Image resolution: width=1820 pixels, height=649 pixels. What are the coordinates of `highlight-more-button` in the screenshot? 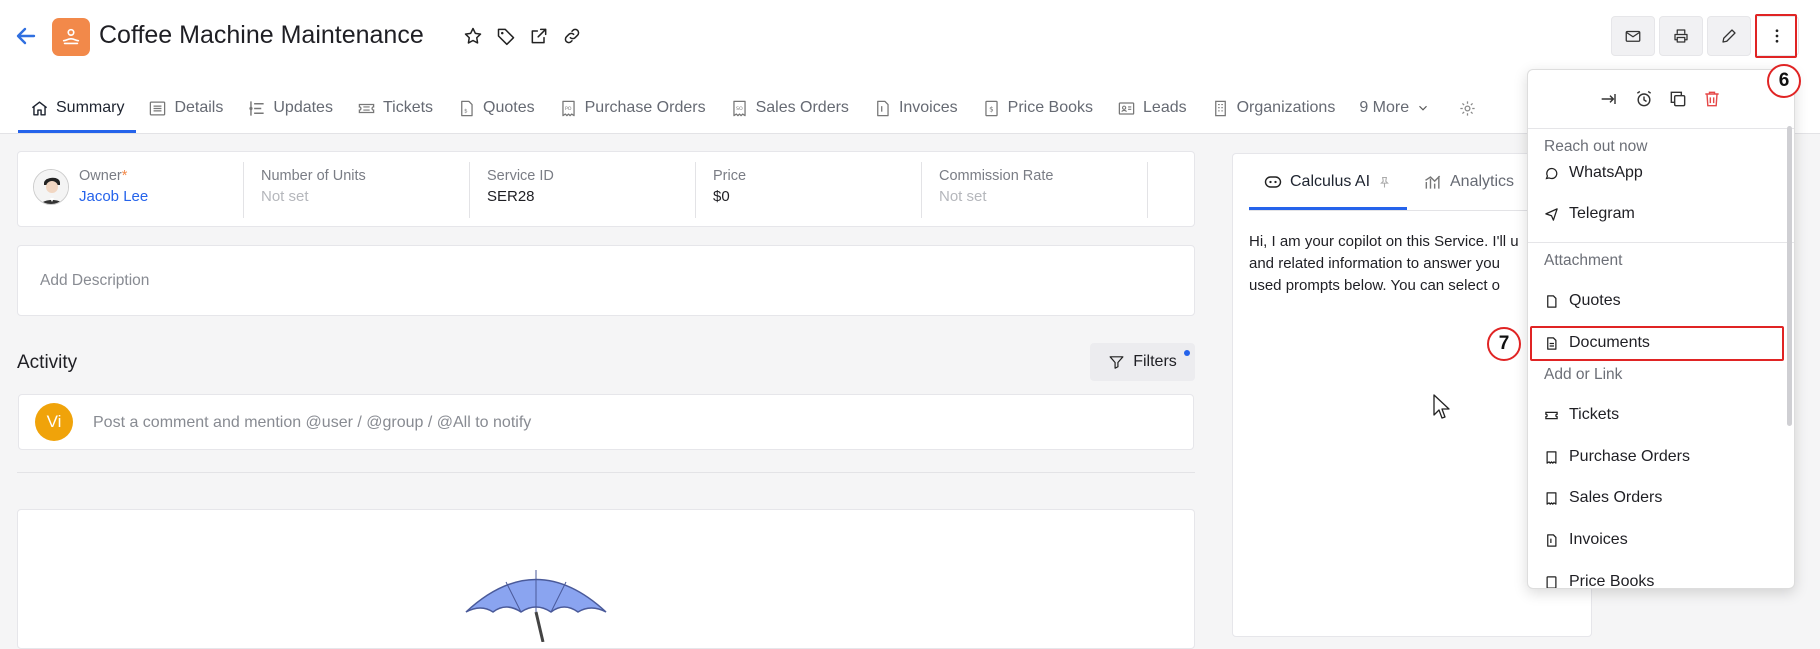 It's located at (1776, 36).